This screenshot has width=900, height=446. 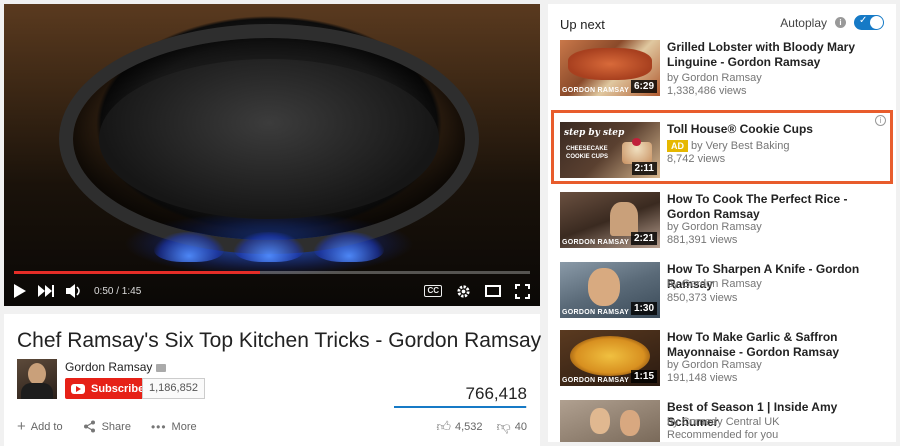 I want to click on thumb-text-cheesecake: CHEESECAKE, so click(x=587, y=149).